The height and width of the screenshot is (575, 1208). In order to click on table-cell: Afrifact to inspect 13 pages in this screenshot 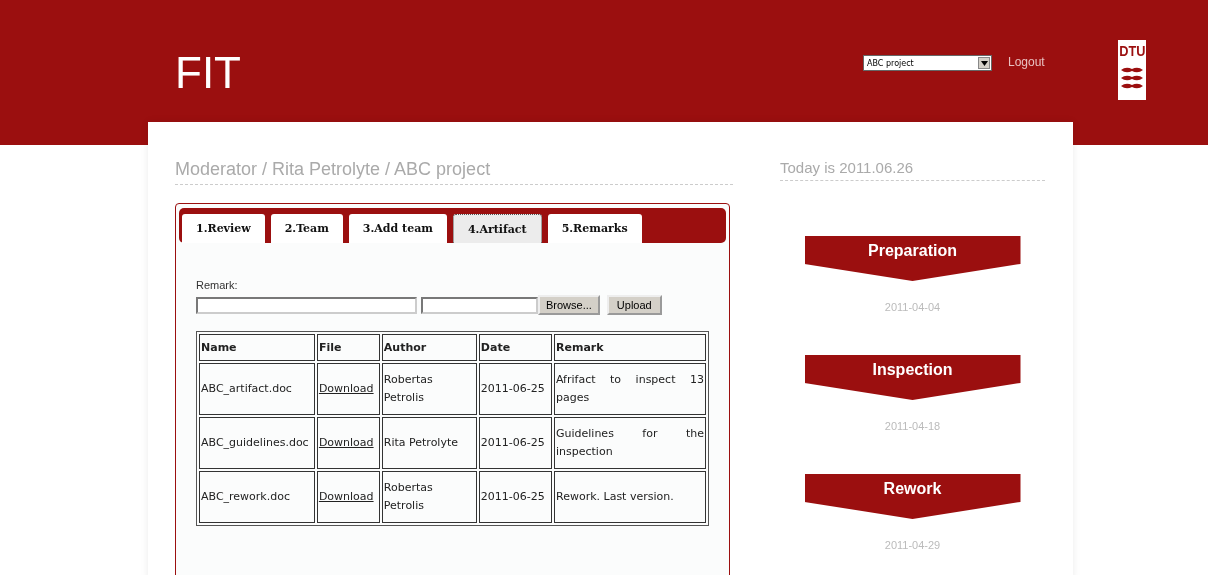, I will do `click(630, 389)`.